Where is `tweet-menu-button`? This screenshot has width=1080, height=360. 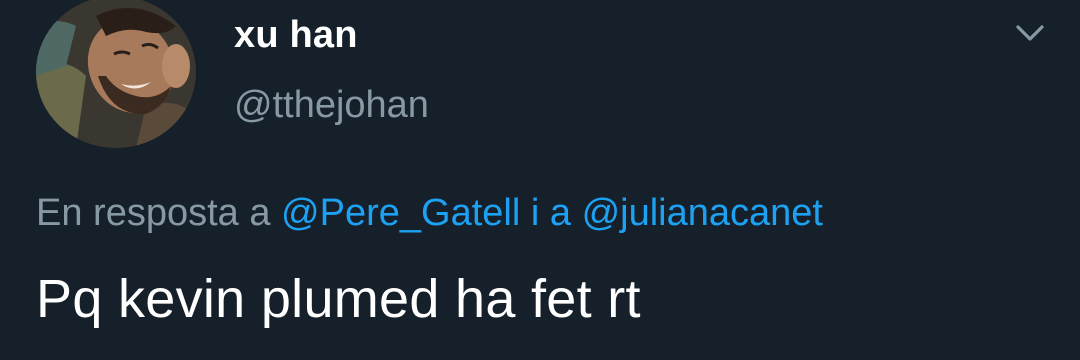
tweet-menu-button is located at coordinates (1030, 33).